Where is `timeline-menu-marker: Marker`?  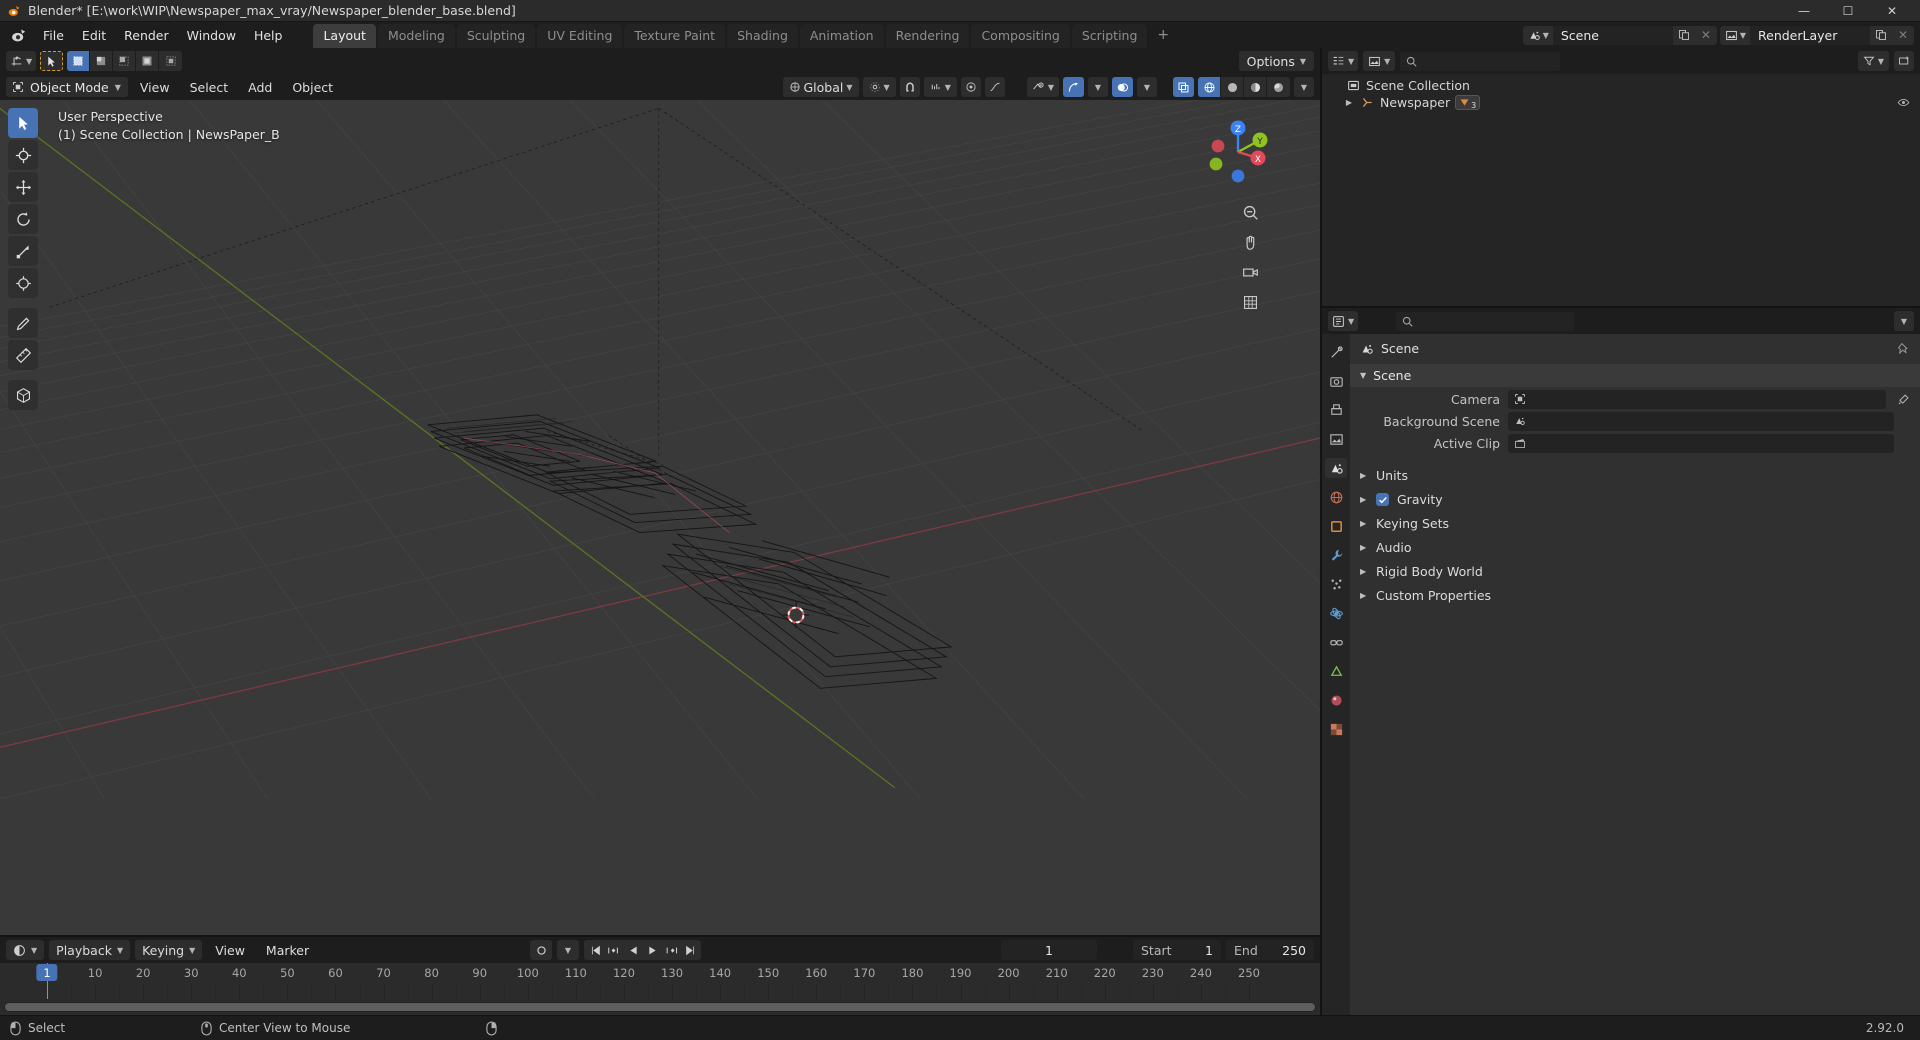
timeline-menu-marker: Marker is located at coordinates (287, 950).